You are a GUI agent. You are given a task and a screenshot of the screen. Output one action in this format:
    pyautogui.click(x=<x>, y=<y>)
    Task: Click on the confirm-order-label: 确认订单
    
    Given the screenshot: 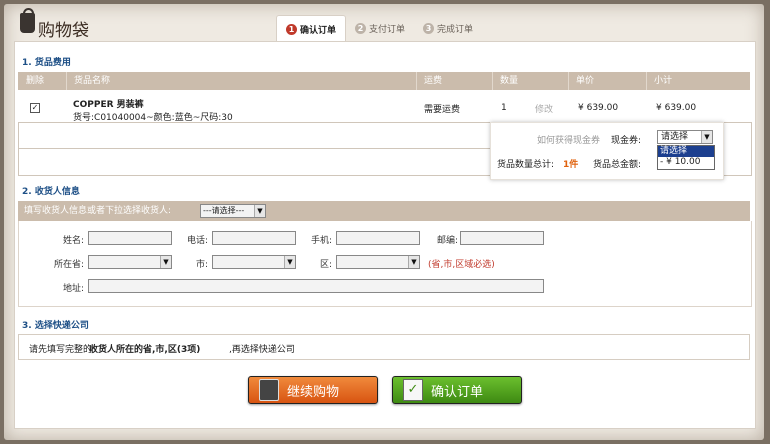 What is the action you would take?
    pyautogui.click(x=457, y=392)
    